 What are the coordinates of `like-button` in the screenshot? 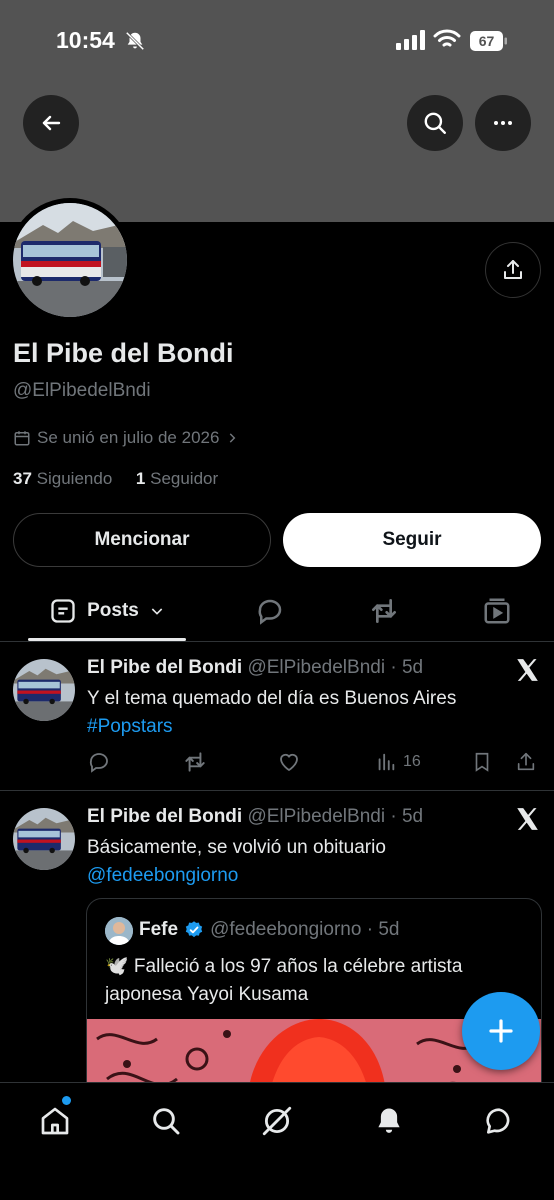 It's located at (289, 762).